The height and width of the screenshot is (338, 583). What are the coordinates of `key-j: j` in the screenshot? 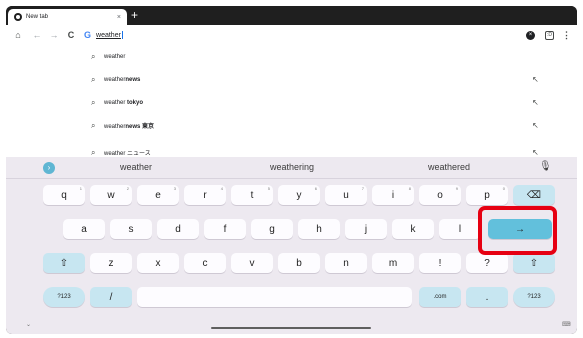 It's located at (366, 229).